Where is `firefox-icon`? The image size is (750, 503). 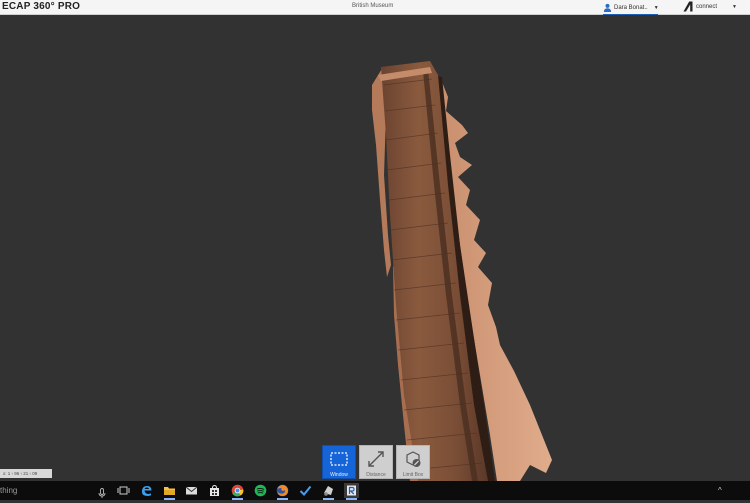 firefox-icon is located at coordinates (282, 491).